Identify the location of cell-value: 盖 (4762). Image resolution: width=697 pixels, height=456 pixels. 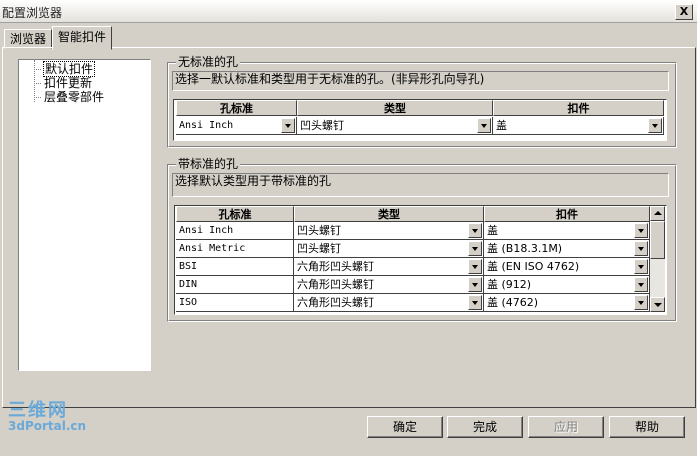
(513, 302).